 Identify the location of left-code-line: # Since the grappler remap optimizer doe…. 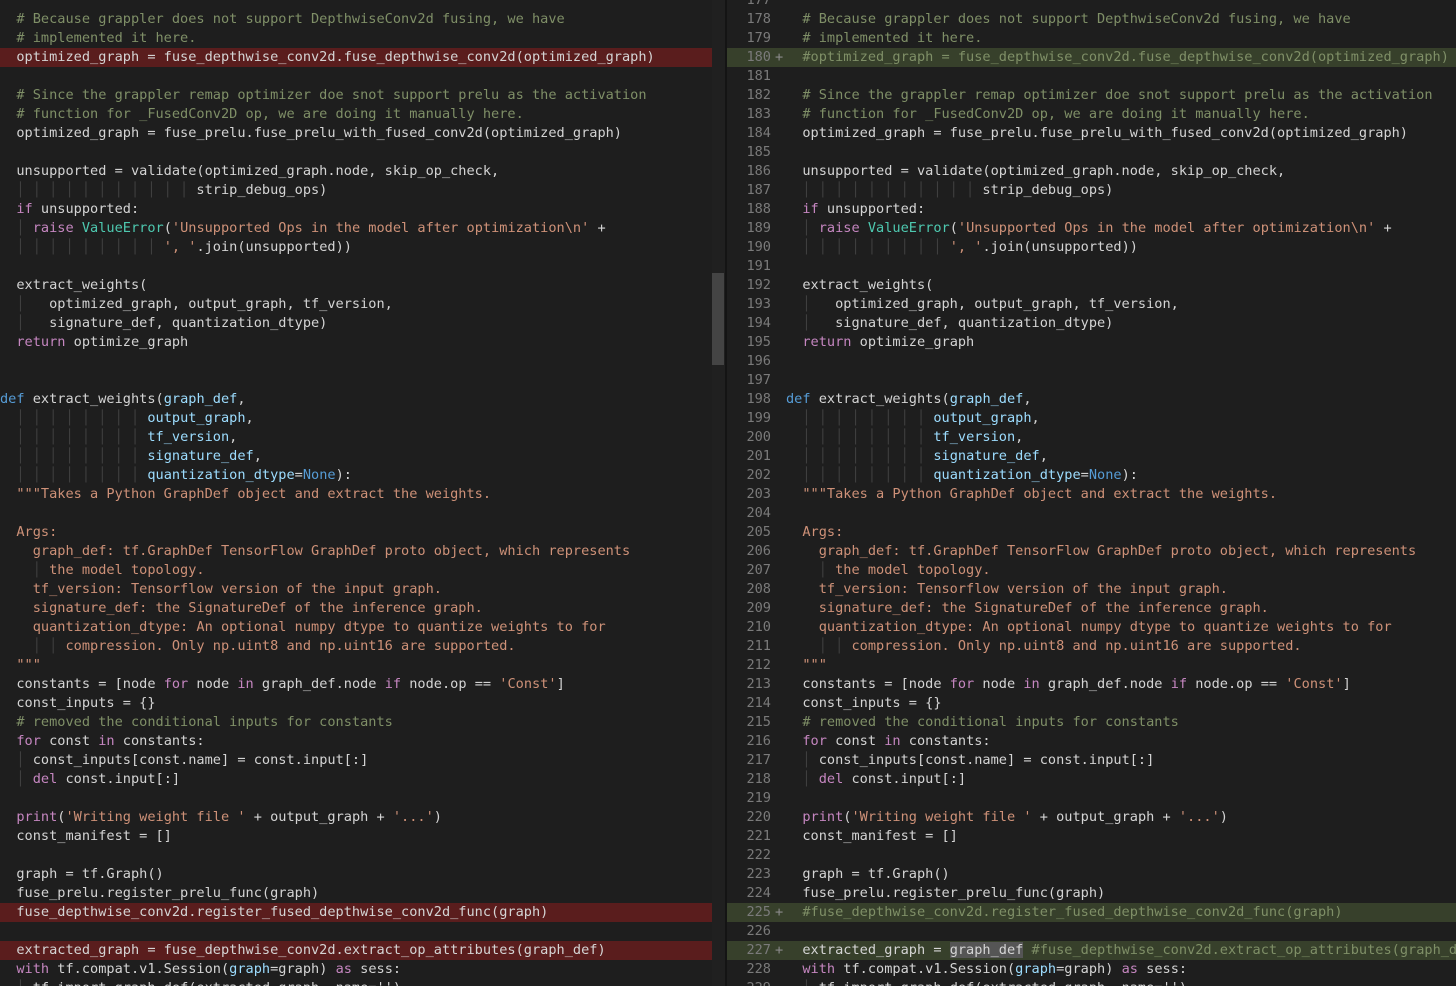
(356, 95).